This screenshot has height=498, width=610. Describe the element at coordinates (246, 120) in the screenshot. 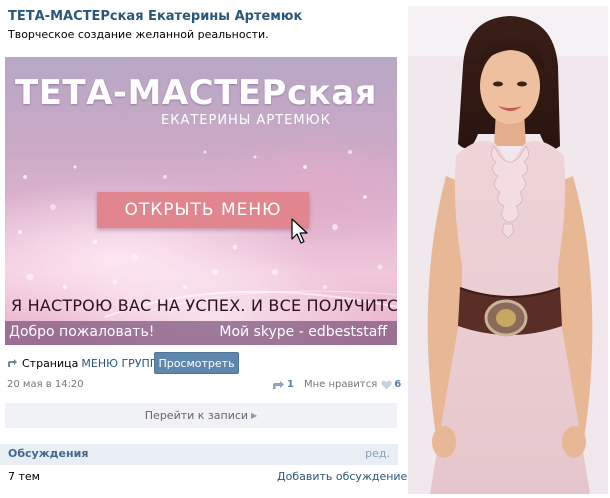

I see `banner-subtitle: ЕКАТЕРИНЫ АРТЕМЮК` at that location.